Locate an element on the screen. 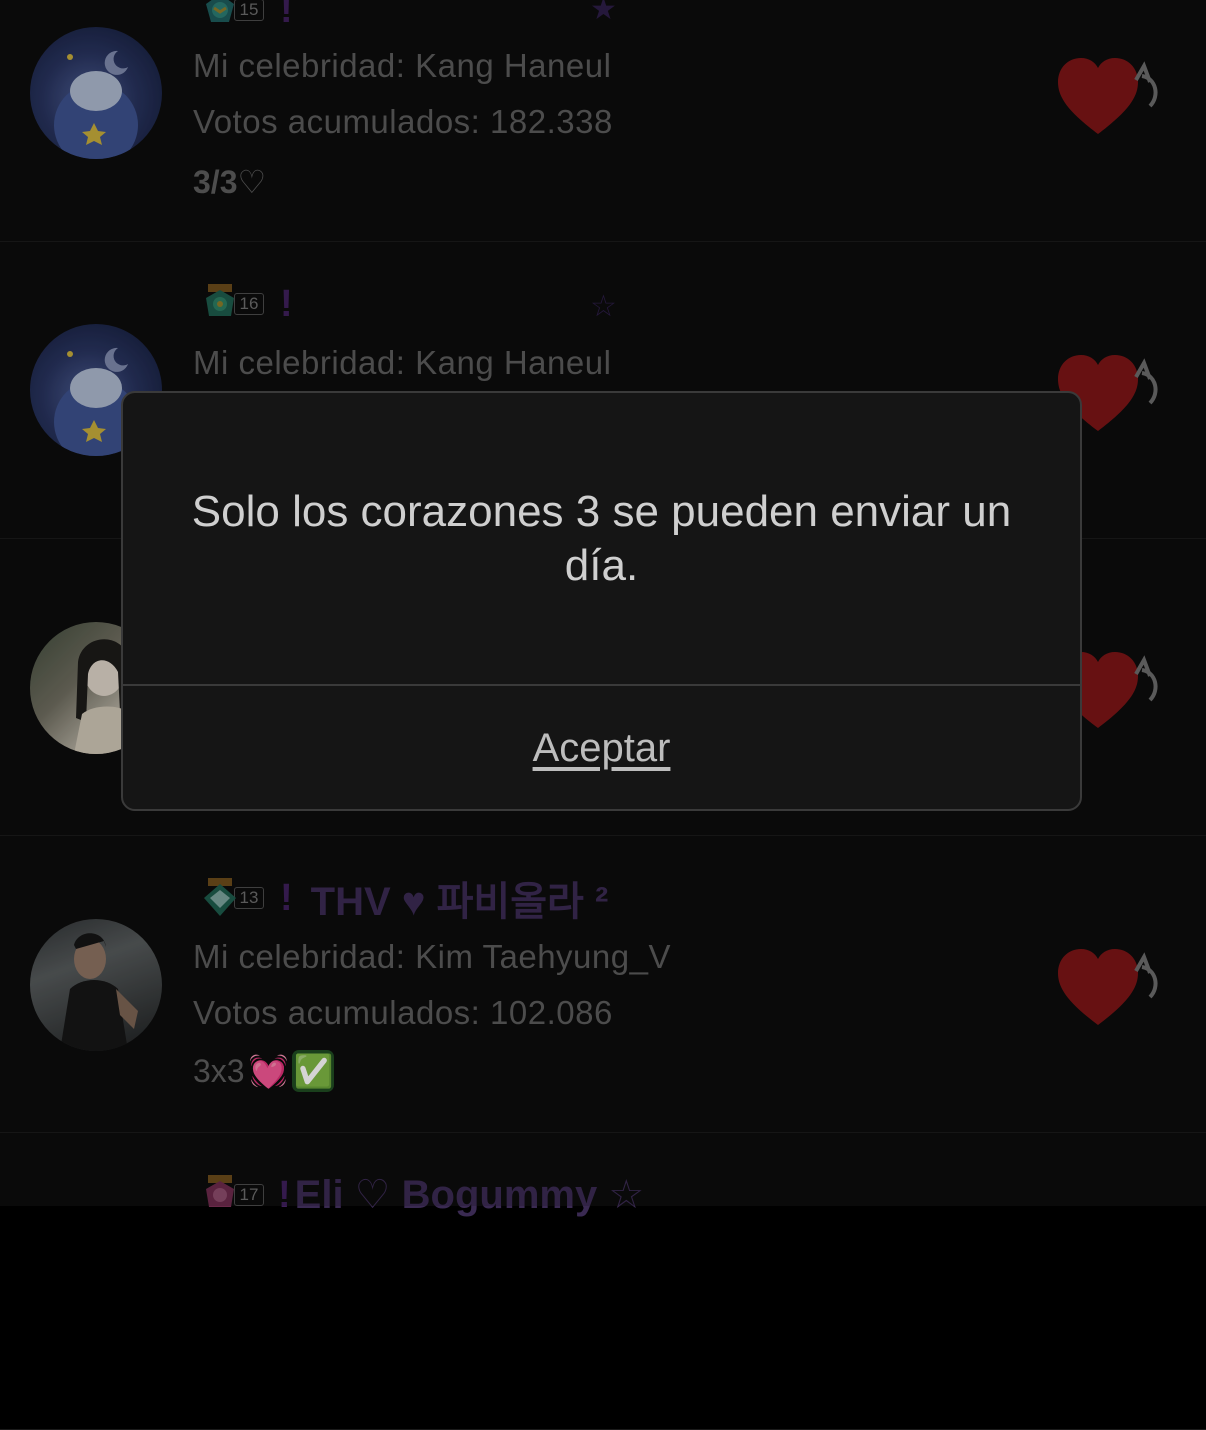 This screenshot has width=1206, height=1430. accept-button: Aceptar is located at coordinates (601, 748).